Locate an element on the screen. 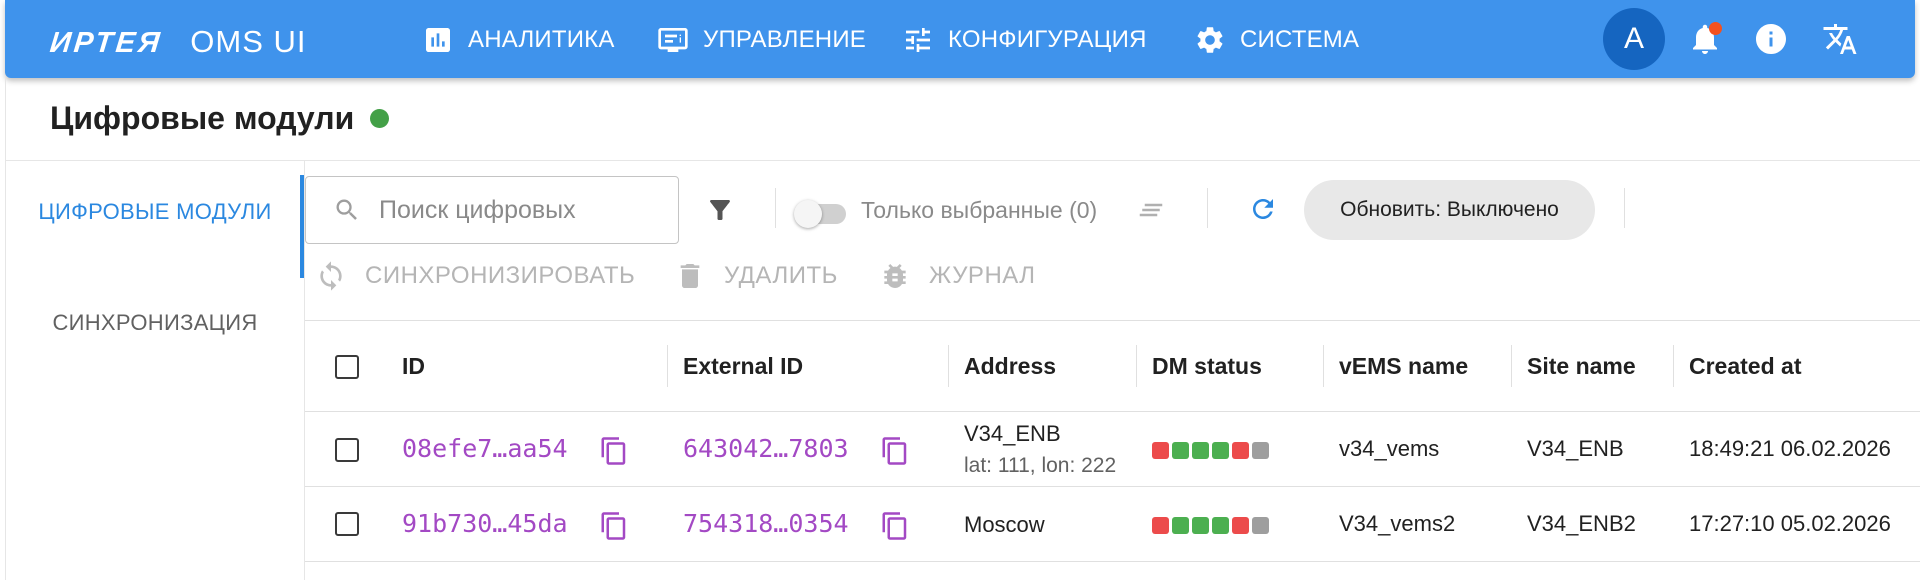 The height and width of the screenshot is (580, 1920). nav-management-label: УПРАВЛЕНИЕ is located at coordinates (784, 39).